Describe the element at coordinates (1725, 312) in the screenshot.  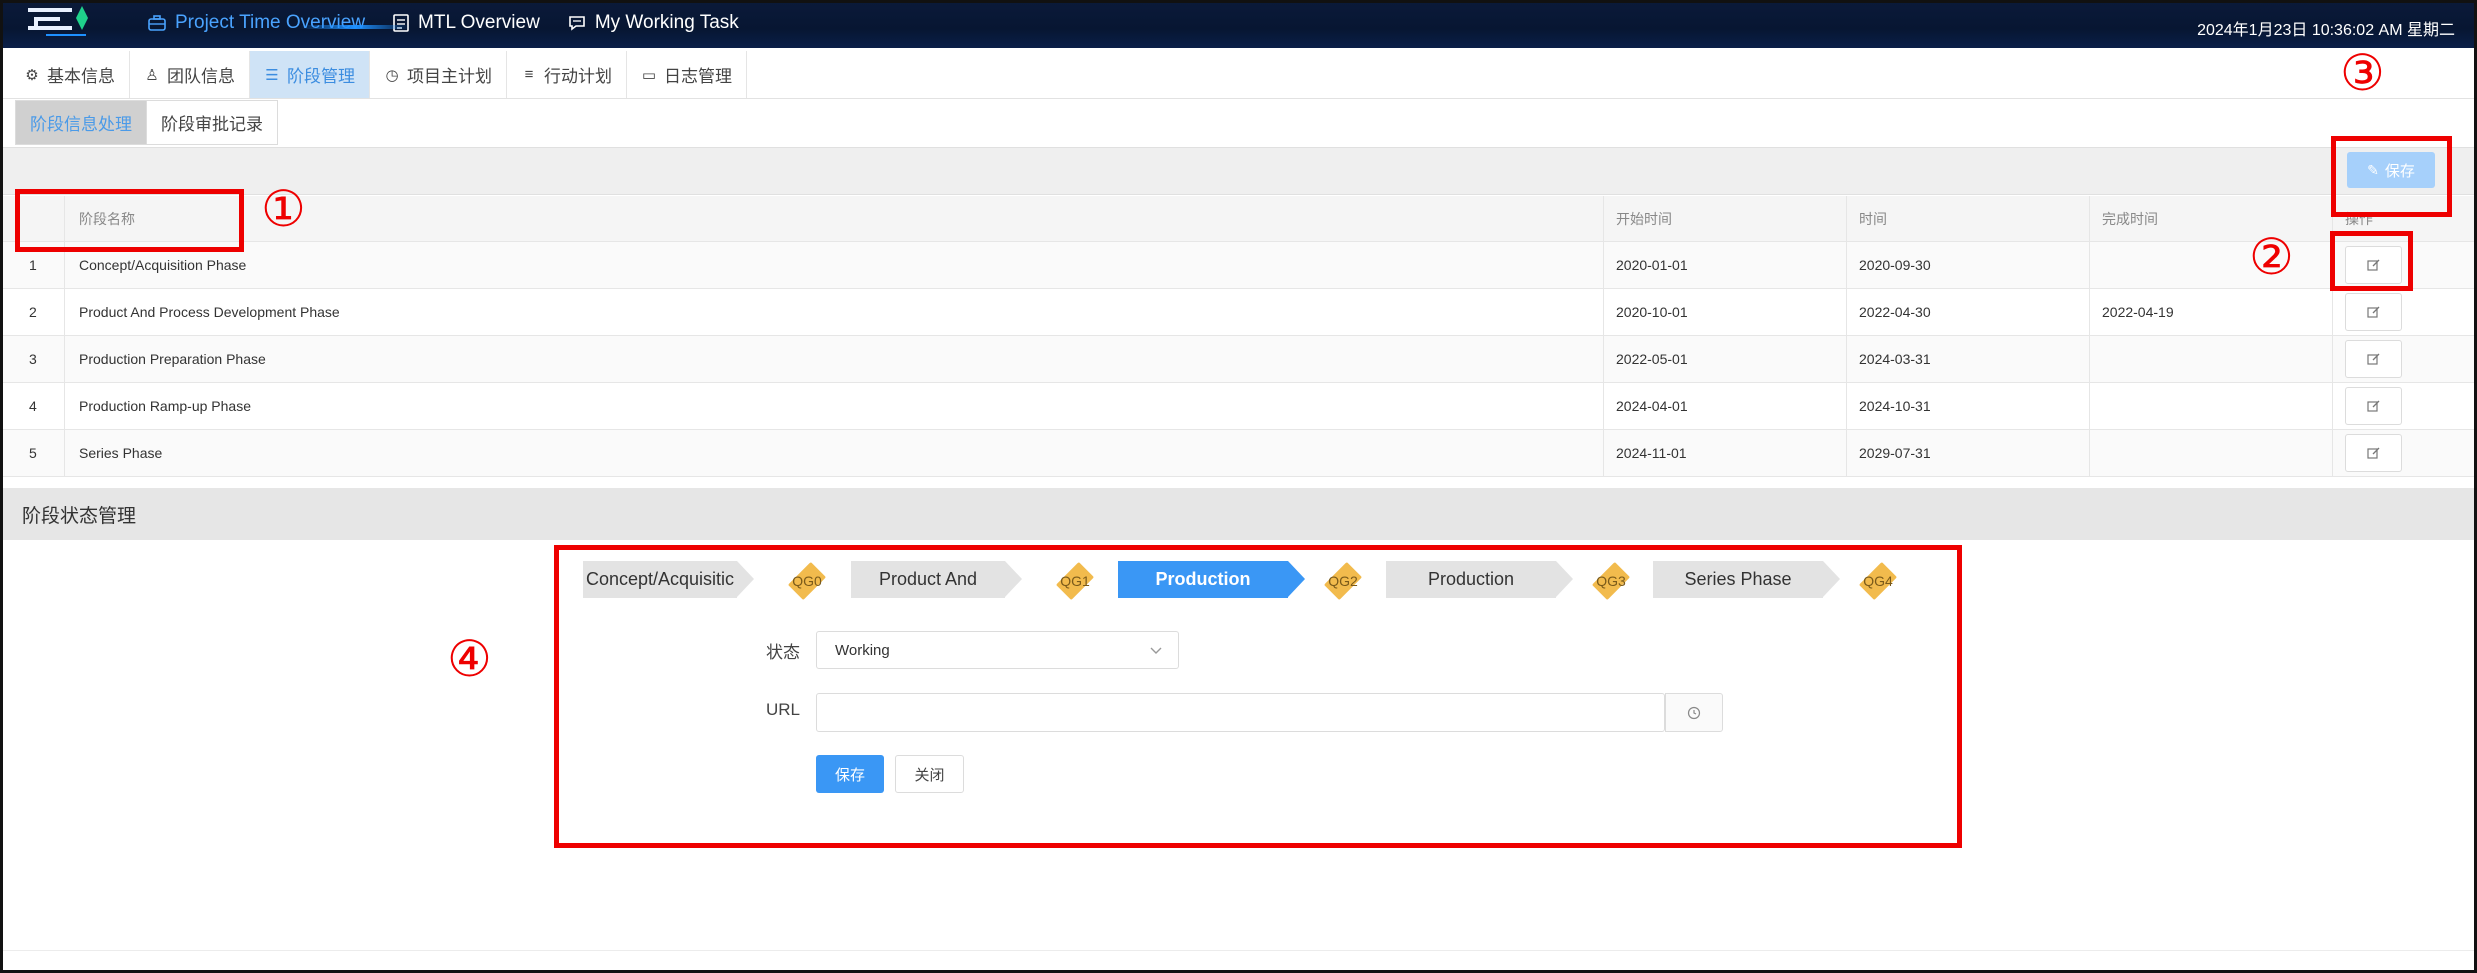
I see `row-start-date: 2020-10-01` at that location.